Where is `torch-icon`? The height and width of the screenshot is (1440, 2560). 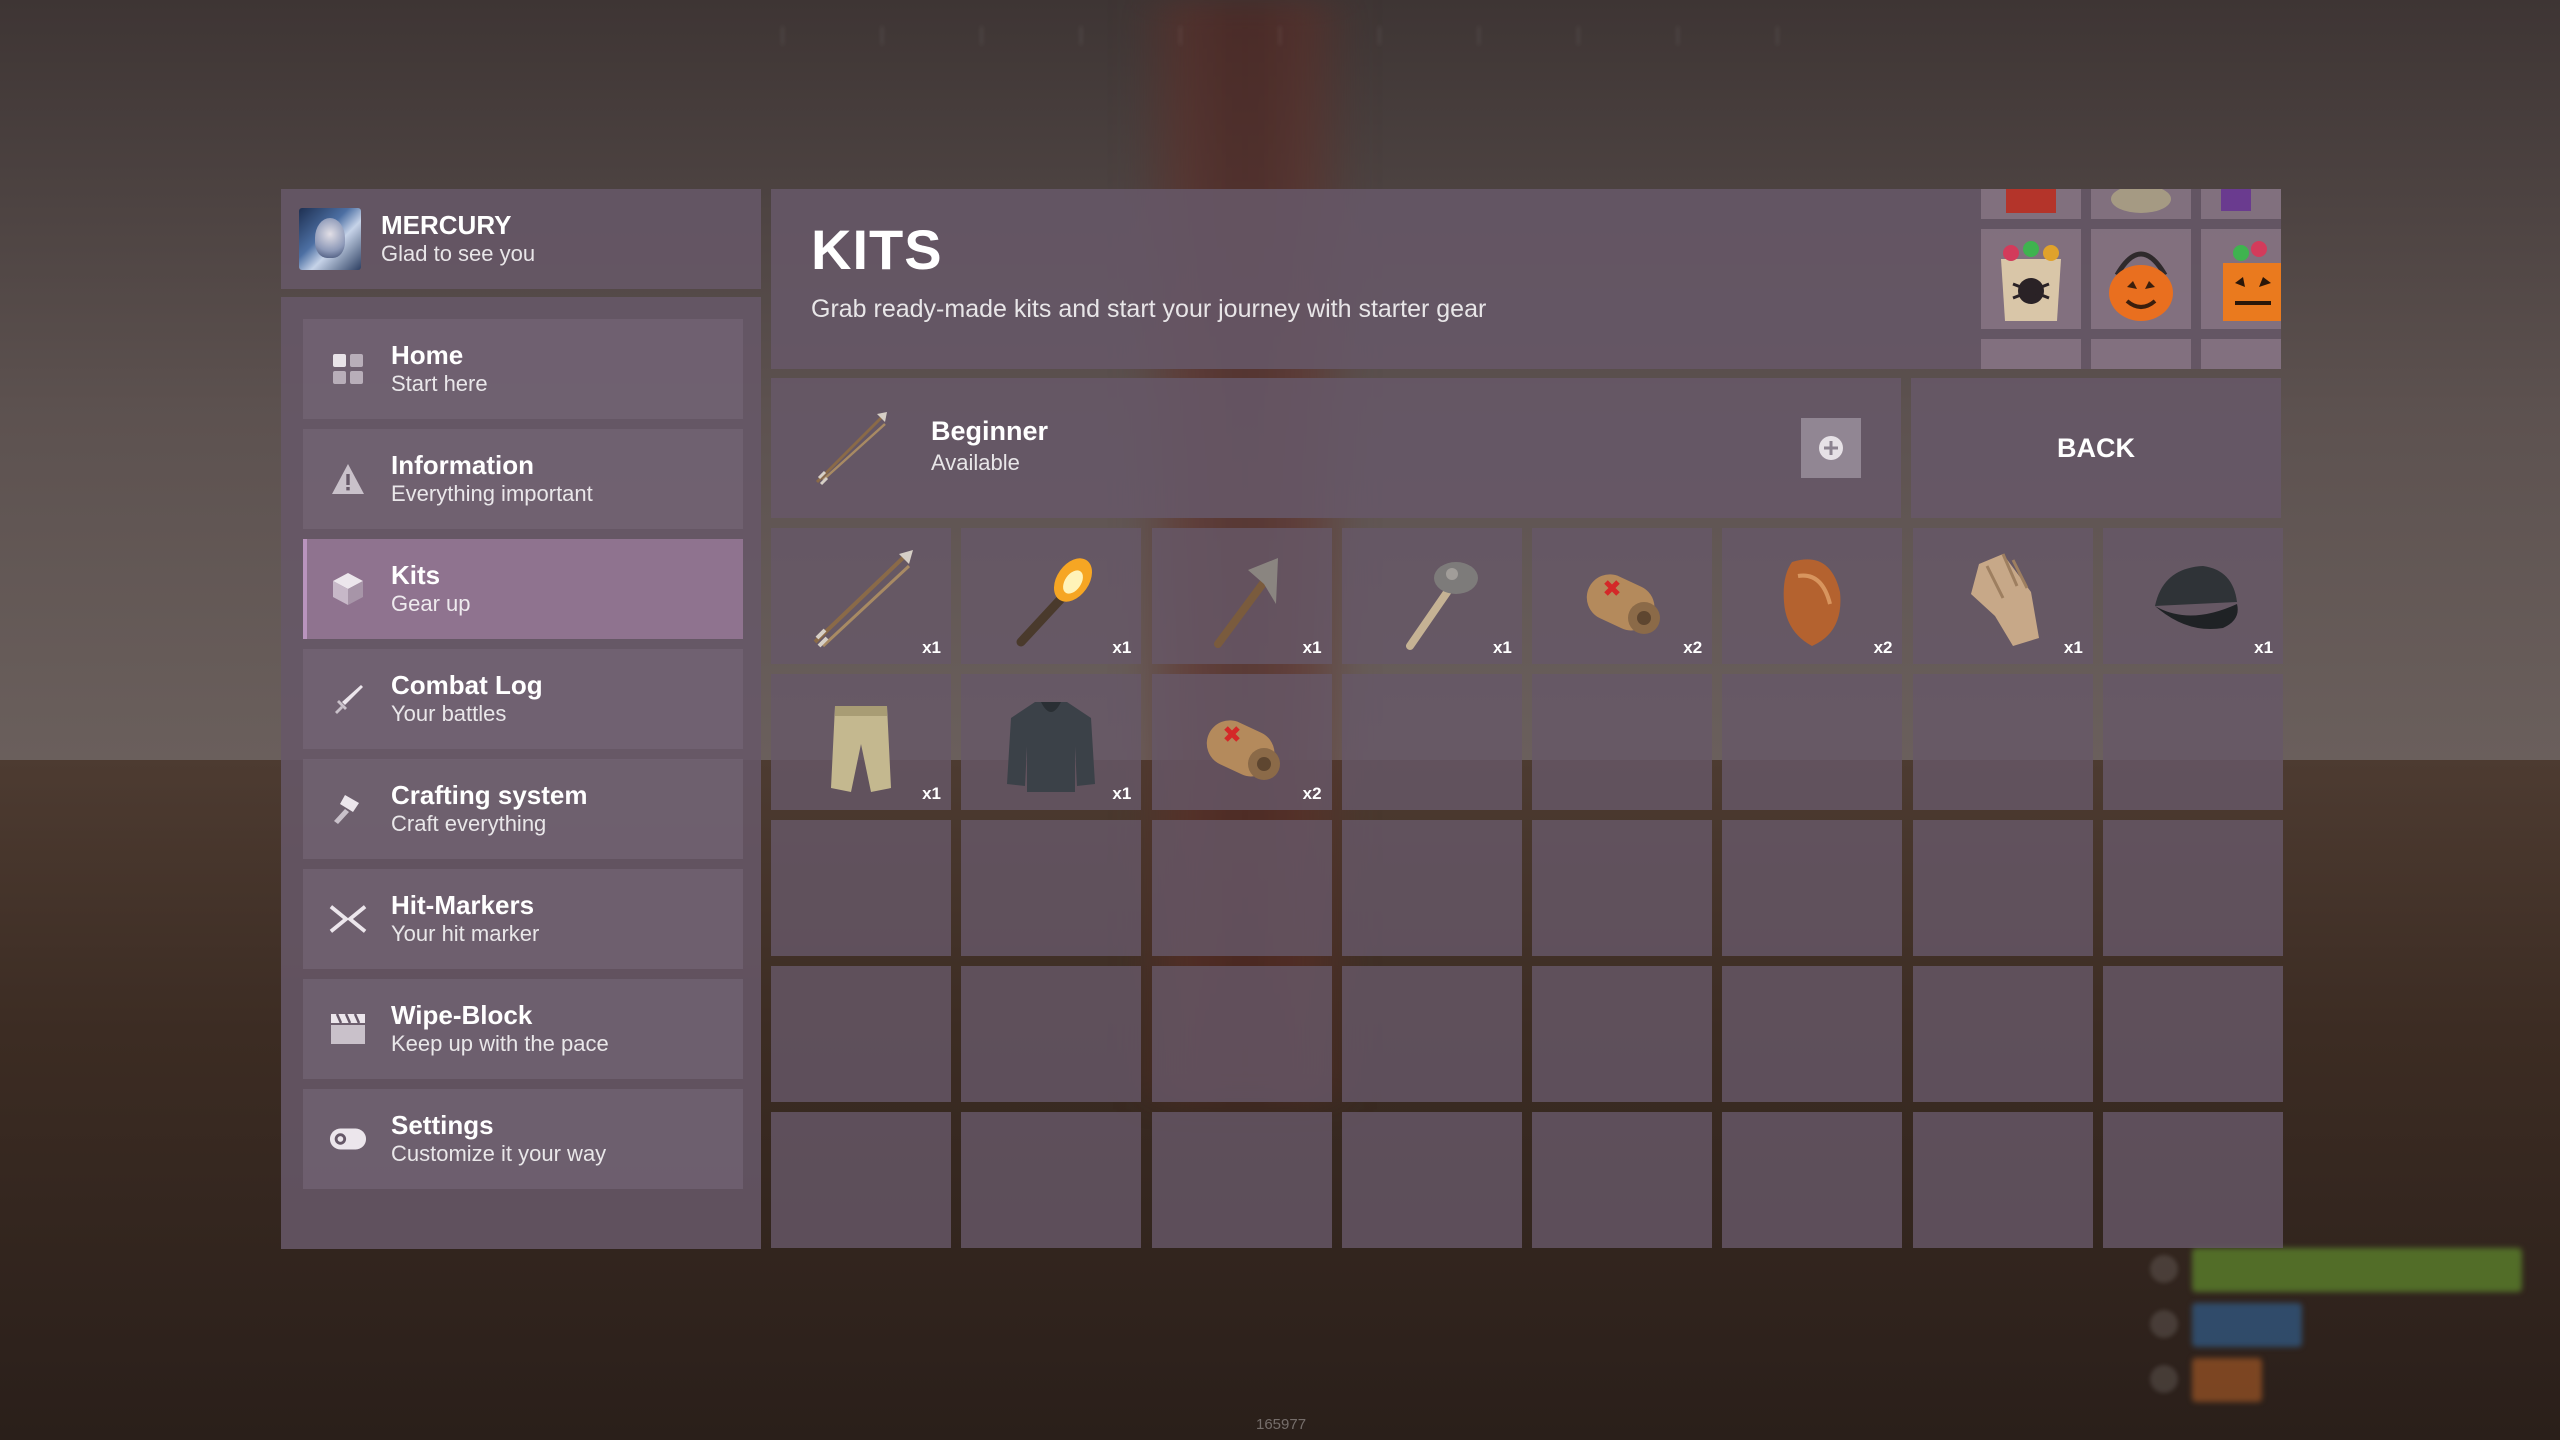
torch-icon is located at coordinates (1051, 597).